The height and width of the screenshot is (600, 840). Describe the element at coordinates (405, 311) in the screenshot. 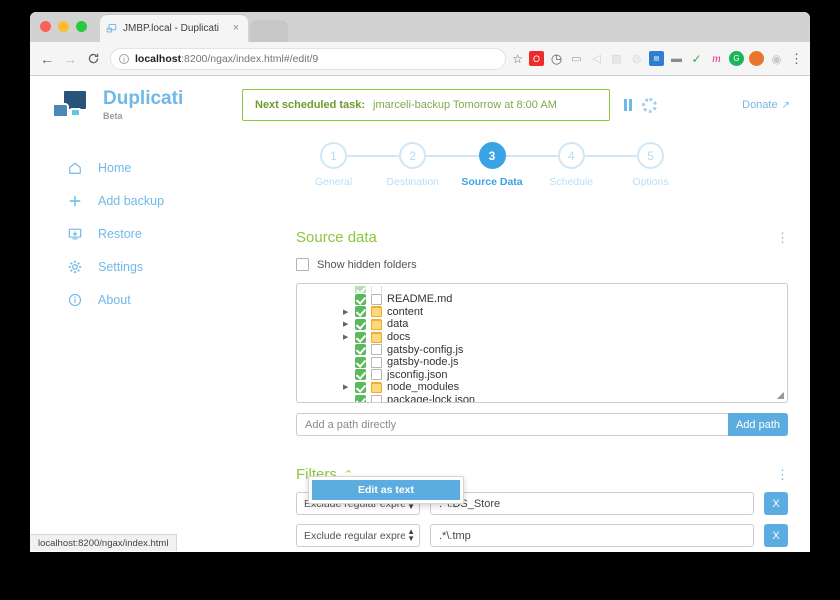

I see `tree-item-label: content` at that location.